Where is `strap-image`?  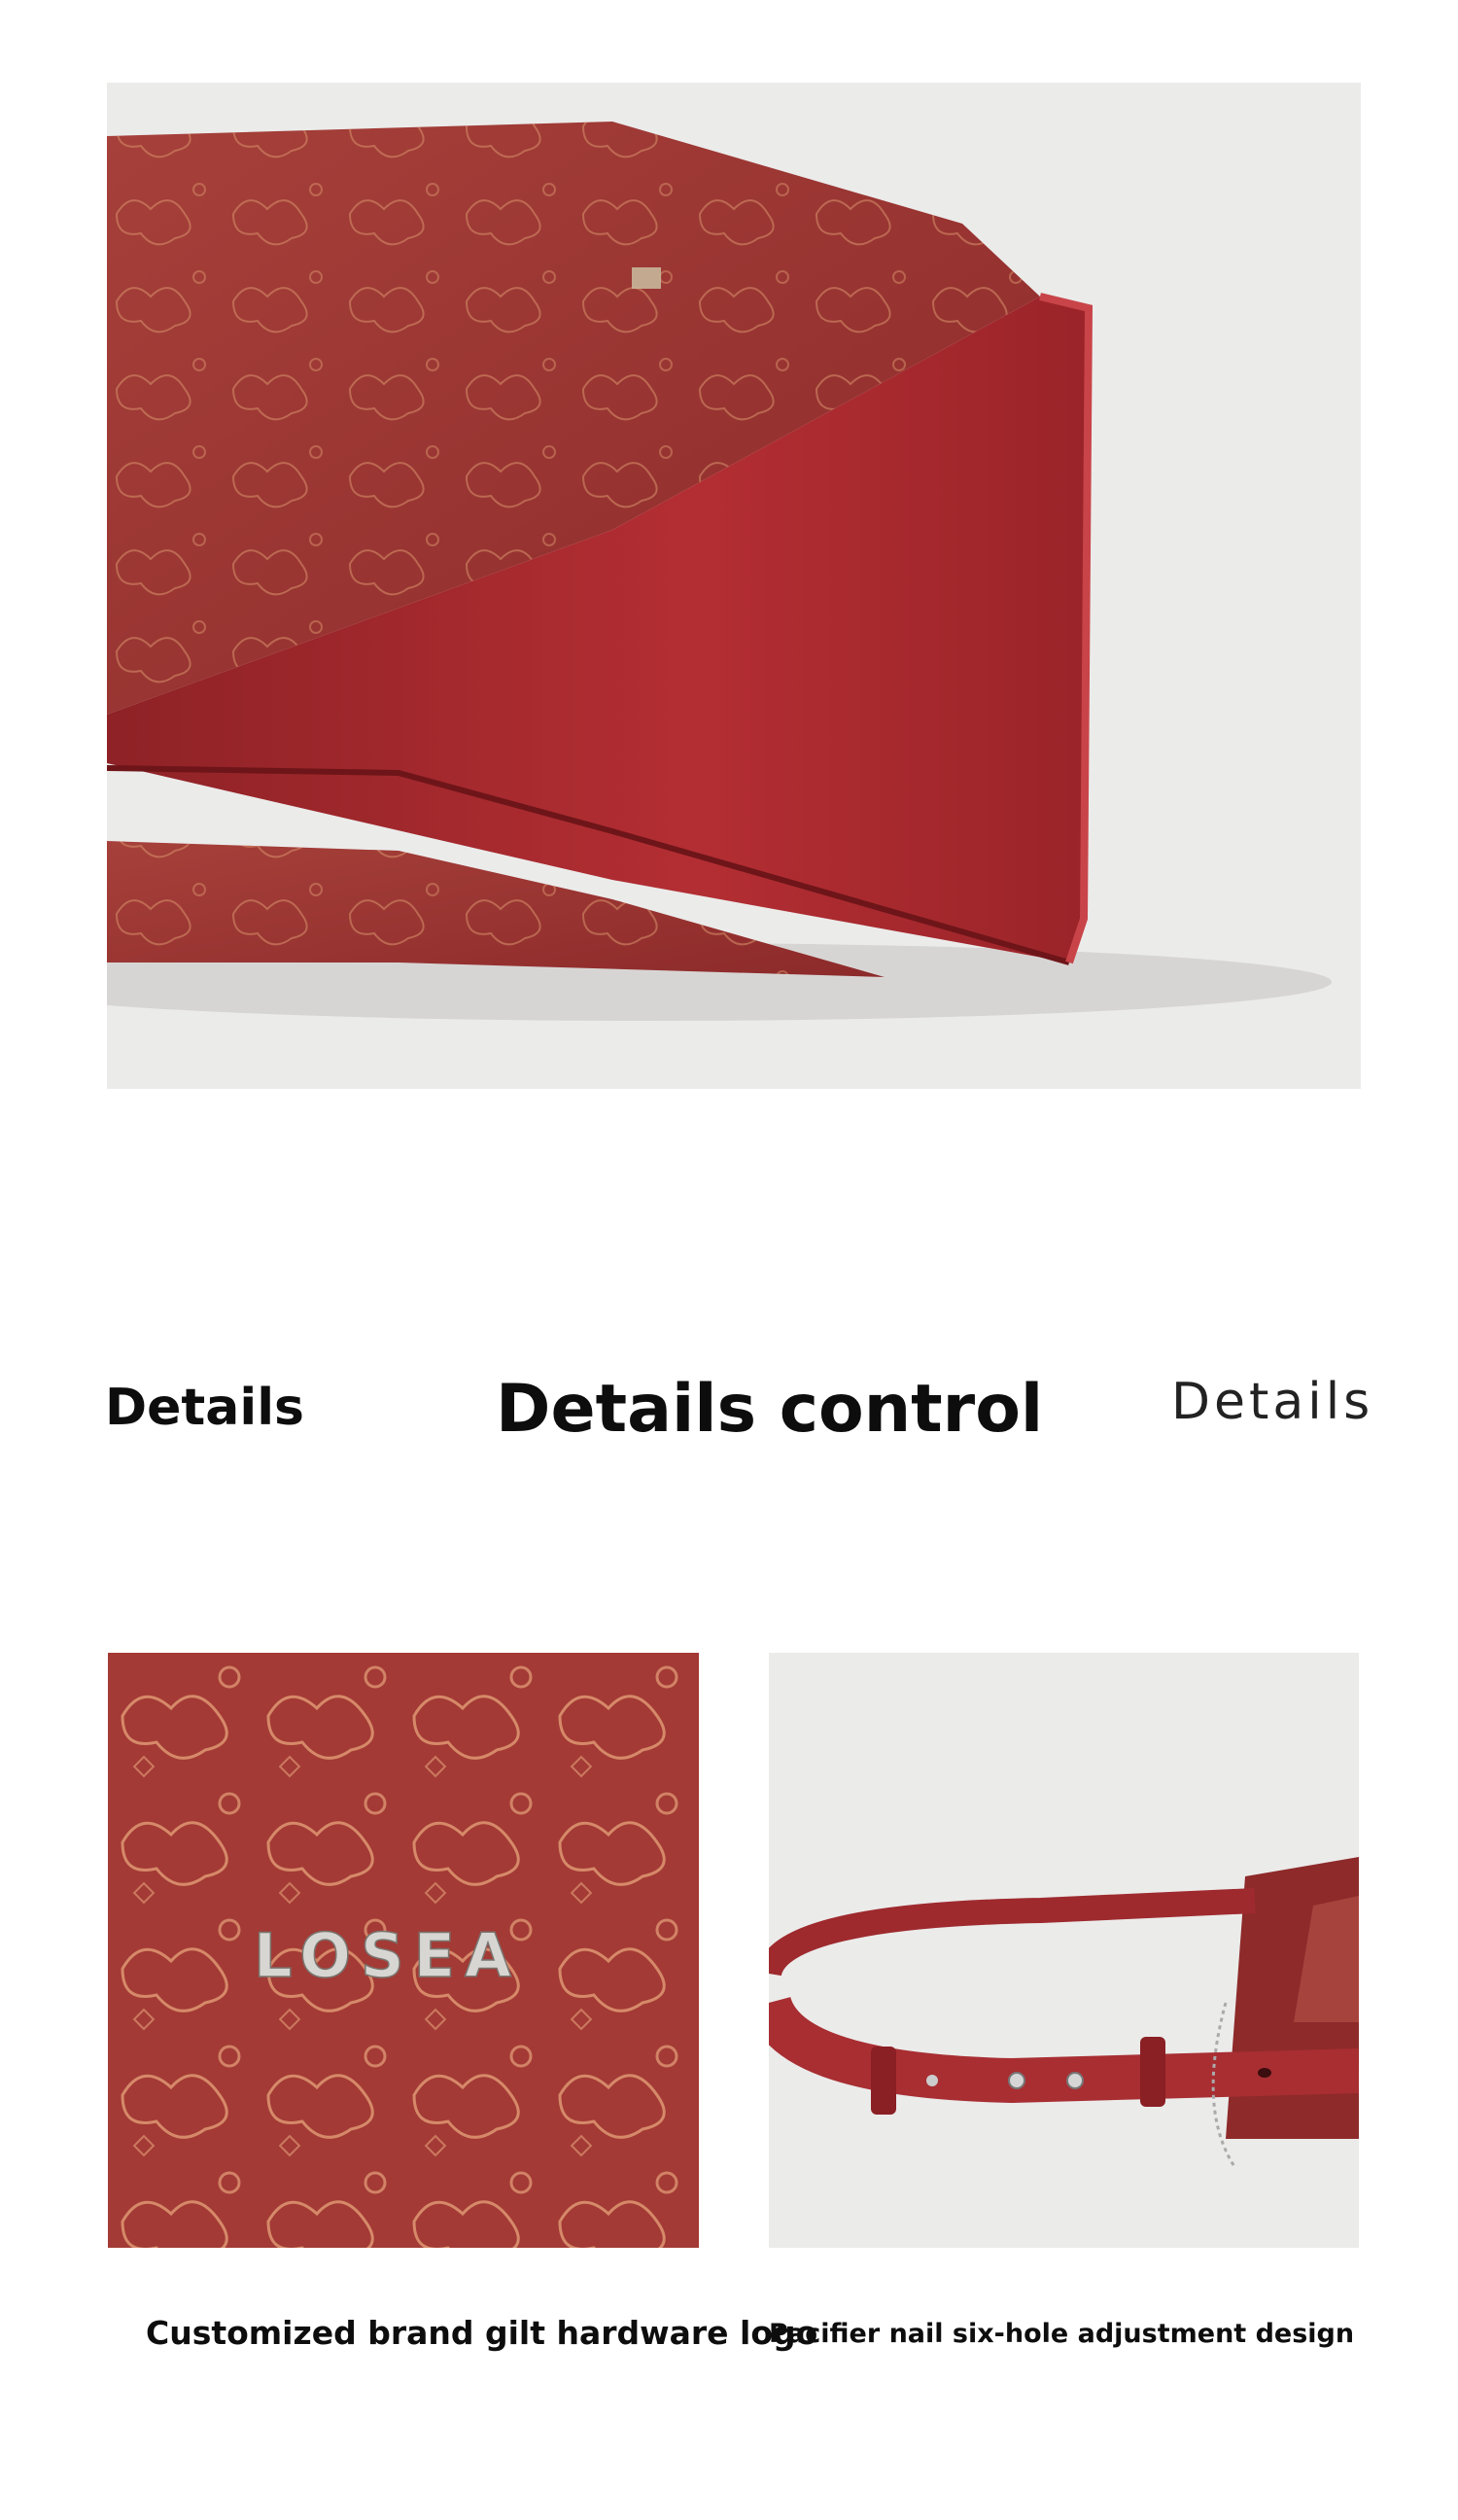
strap-image is located at coordinates (1064, 1950).